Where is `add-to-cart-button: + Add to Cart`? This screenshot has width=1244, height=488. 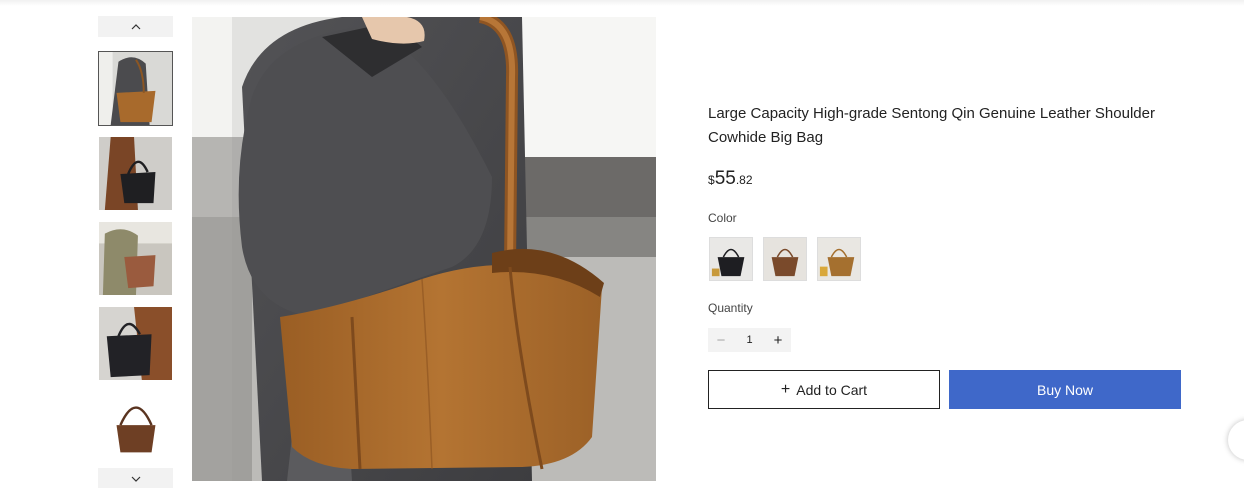
add-to-cart-button: + Add to Cart is located at coordinates (824, 389).